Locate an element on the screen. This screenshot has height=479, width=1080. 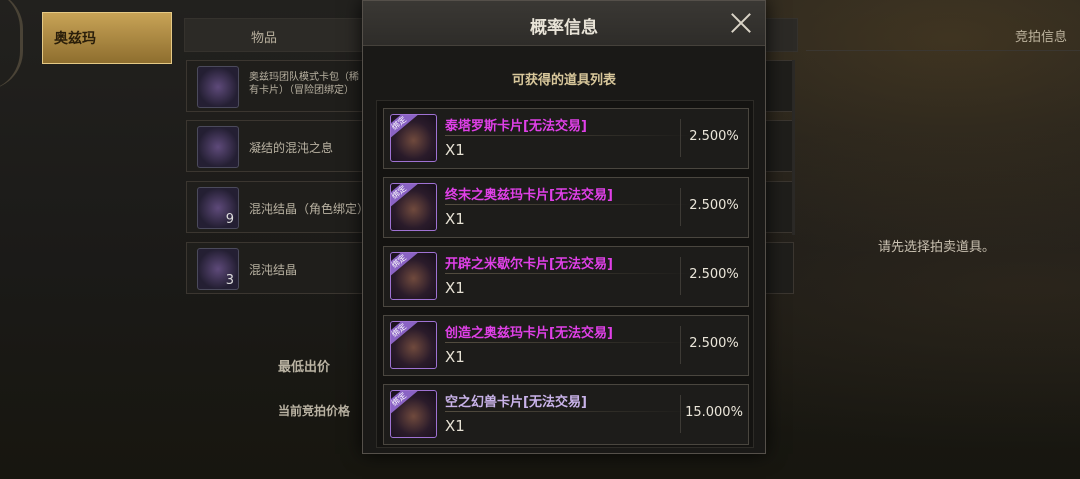
card-pack-icon is located at coordinates (218, 87).